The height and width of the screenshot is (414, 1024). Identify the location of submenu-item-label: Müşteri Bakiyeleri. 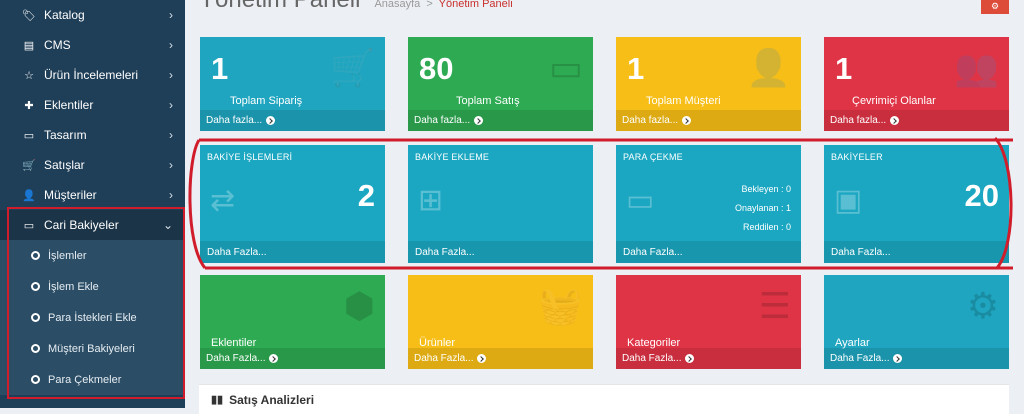
(91, 348).